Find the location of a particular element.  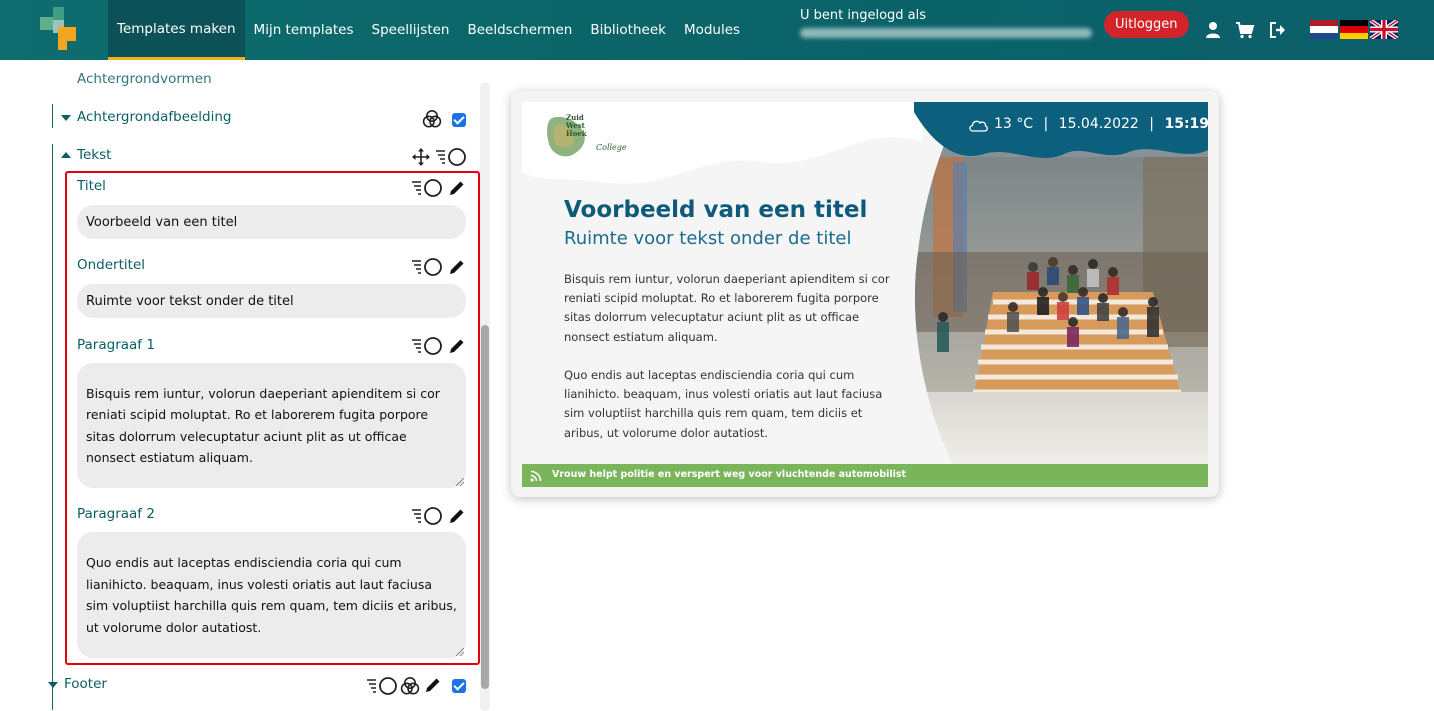

cloud-icon is located at coordinates (978, 126).